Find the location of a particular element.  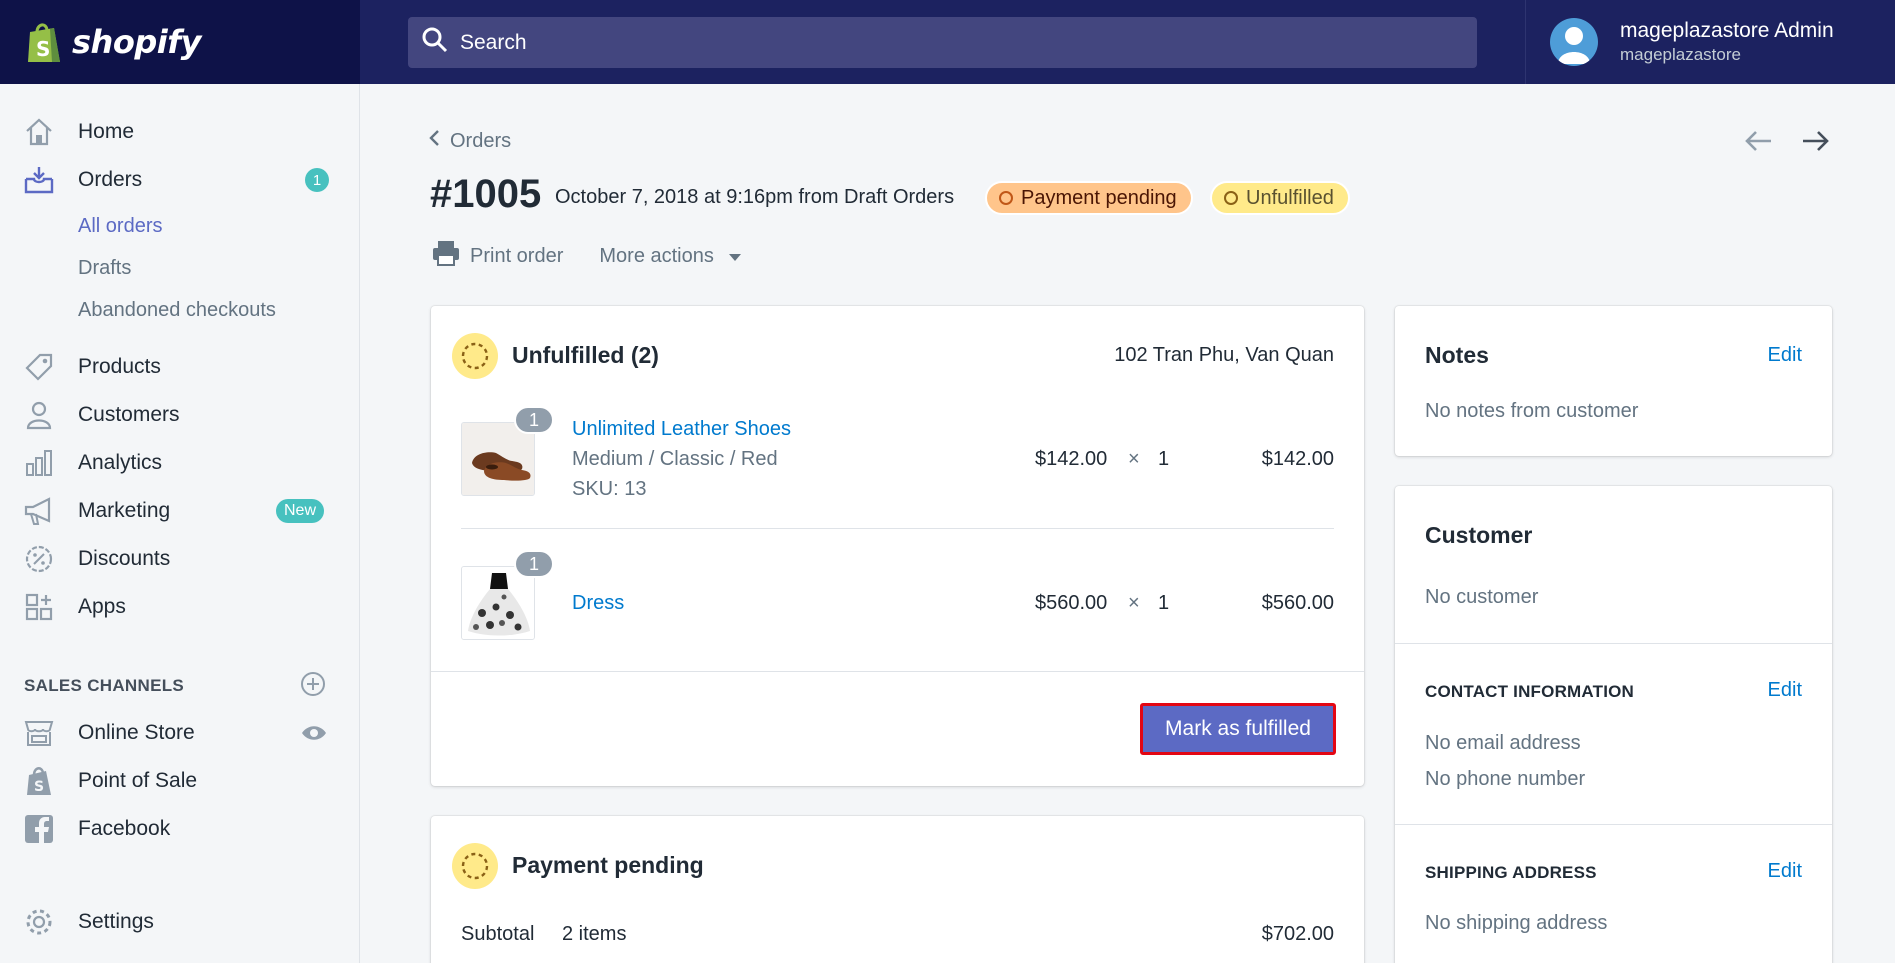

shipping-text: No shipping address is located at coordinates (1516, 923).